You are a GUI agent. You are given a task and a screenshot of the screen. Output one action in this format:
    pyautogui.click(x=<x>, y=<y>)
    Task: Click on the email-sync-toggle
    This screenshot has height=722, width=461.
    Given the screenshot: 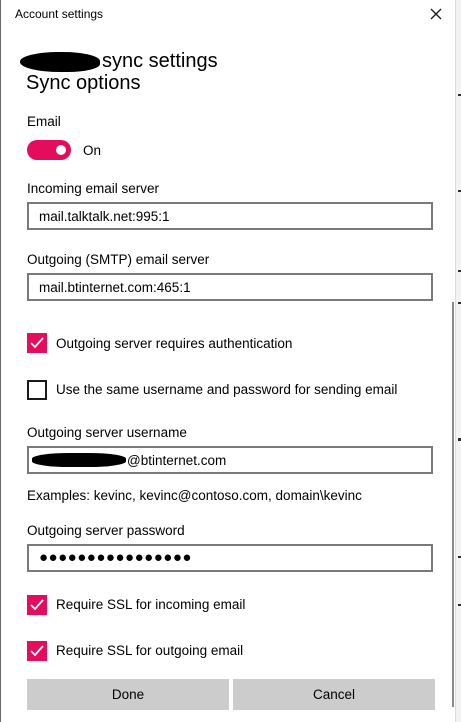 What is the action you would take?
    pyautogui.click(x=49, y=150)
    